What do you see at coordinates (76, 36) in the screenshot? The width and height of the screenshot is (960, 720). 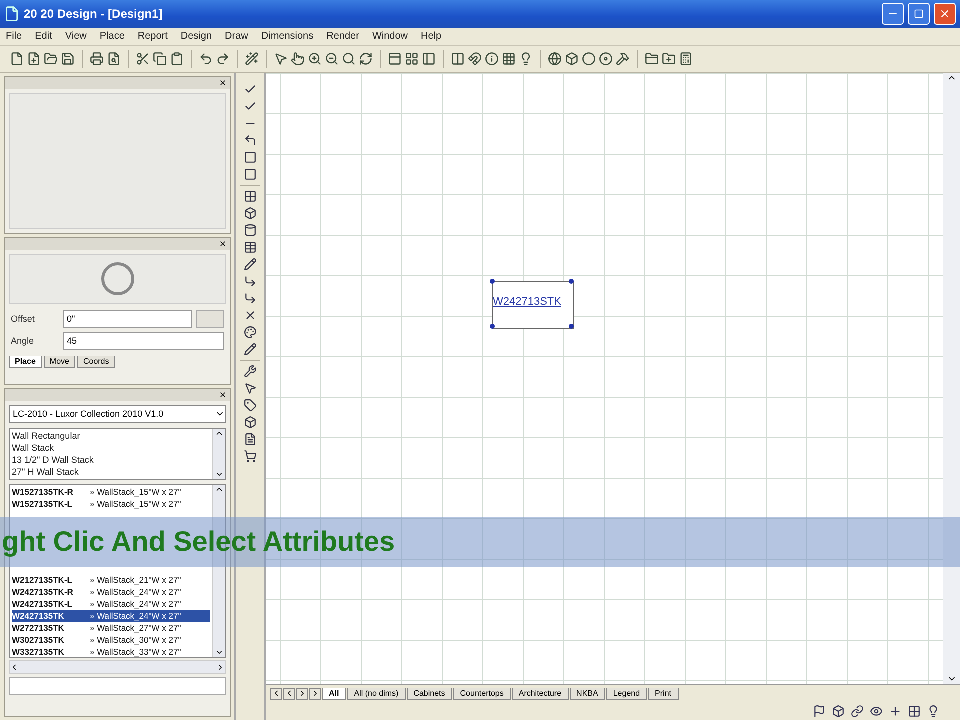 I see `menu-item: View` at bounding box center [76, 36].